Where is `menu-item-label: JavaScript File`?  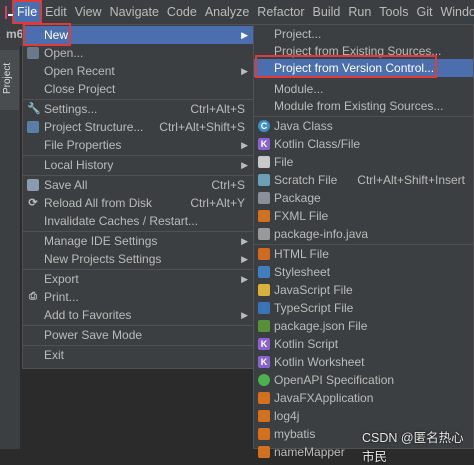 menu-item-label: JavaScript File is located at coordinates (313, 290).